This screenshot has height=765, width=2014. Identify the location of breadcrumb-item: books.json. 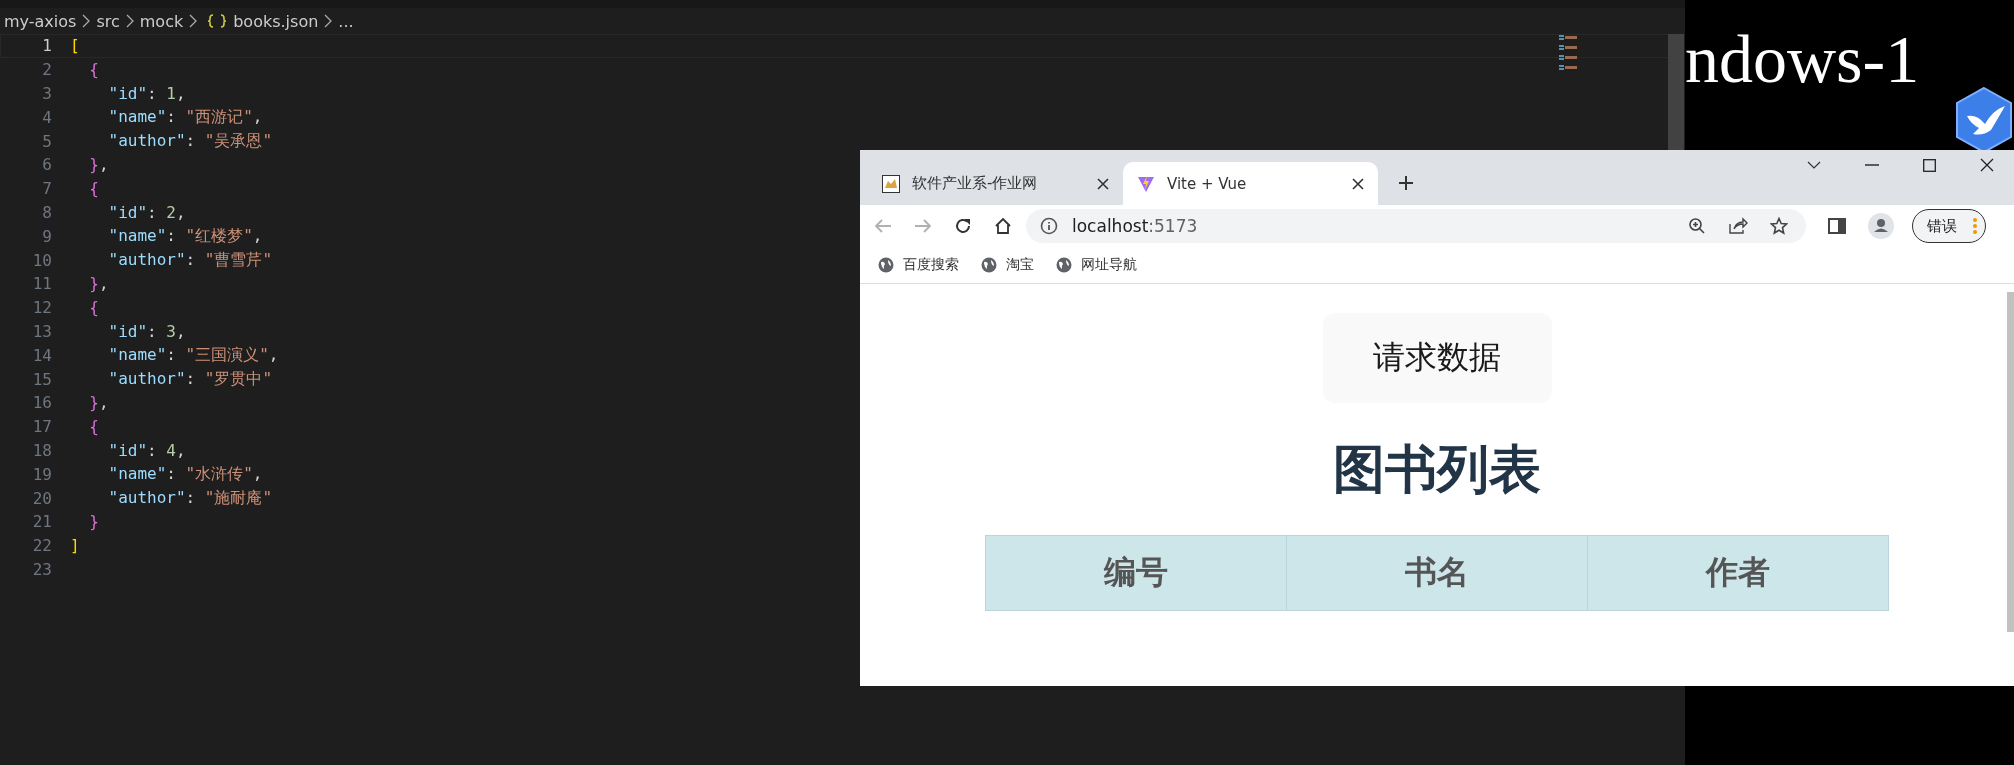
(276, 21).